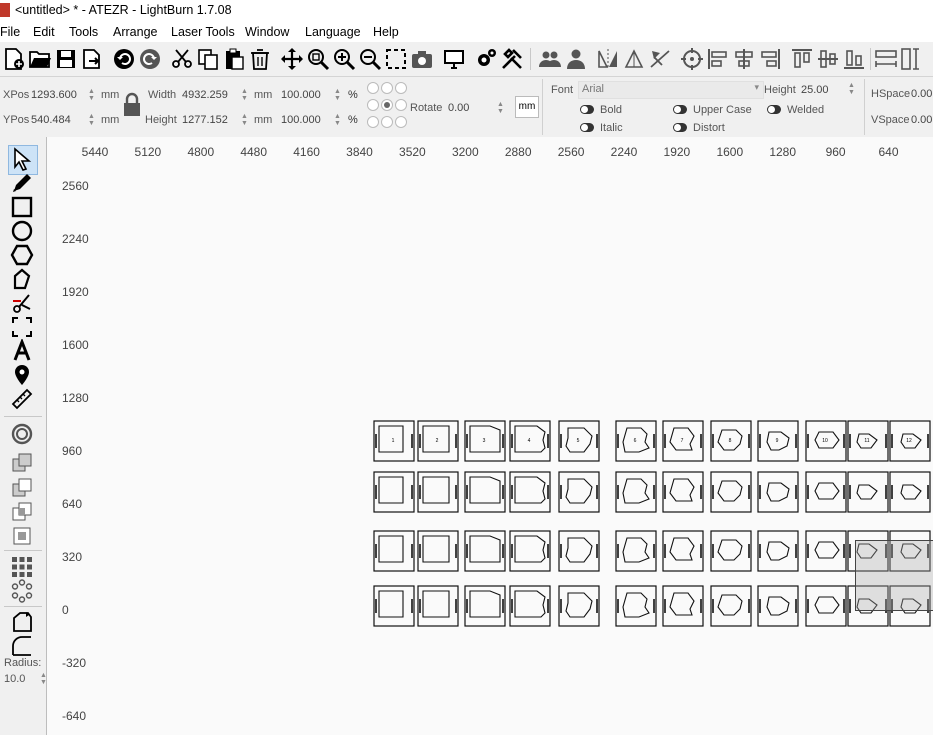  I want to click on group-icon, so click(550, 59).